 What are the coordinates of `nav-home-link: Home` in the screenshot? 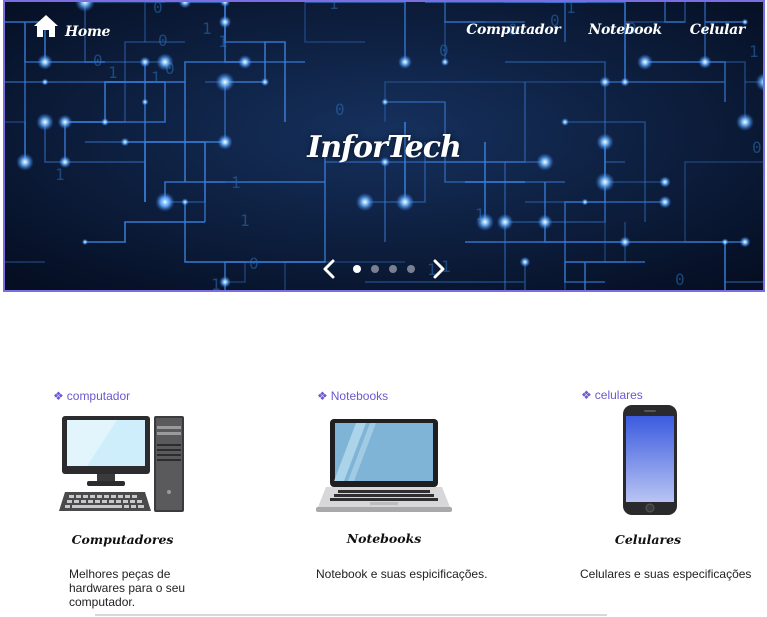 It's located at (71, 26).